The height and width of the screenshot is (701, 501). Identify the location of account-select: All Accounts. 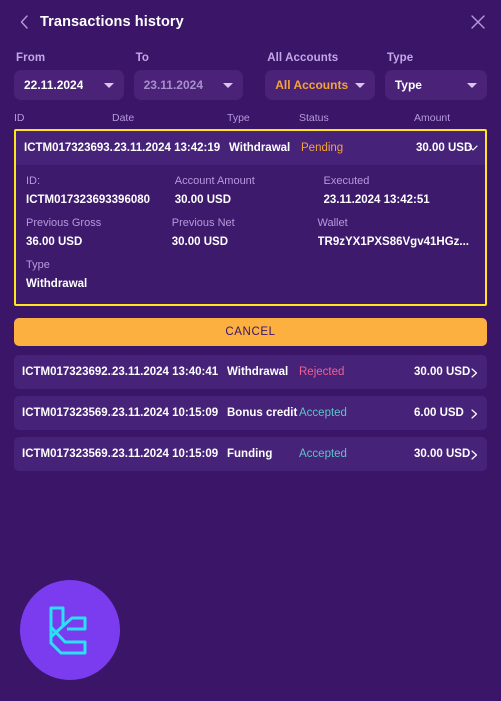
(320, 85).